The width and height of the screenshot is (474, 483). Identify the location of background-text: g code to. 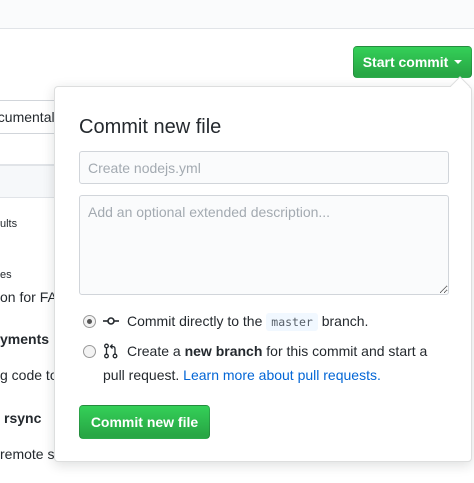
(29, 375).